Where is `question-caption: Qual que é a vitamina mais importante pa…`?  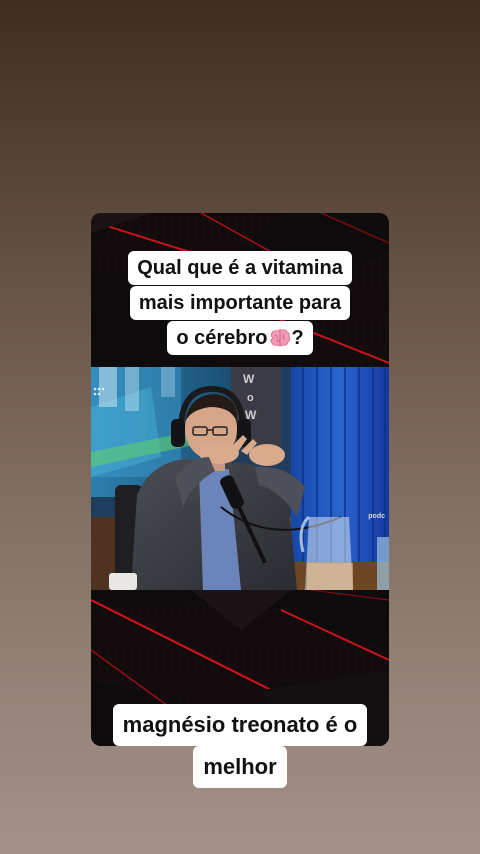 question-caption: Qual que é a vitamina mais importante pa… is located at coordinates (240, 303).